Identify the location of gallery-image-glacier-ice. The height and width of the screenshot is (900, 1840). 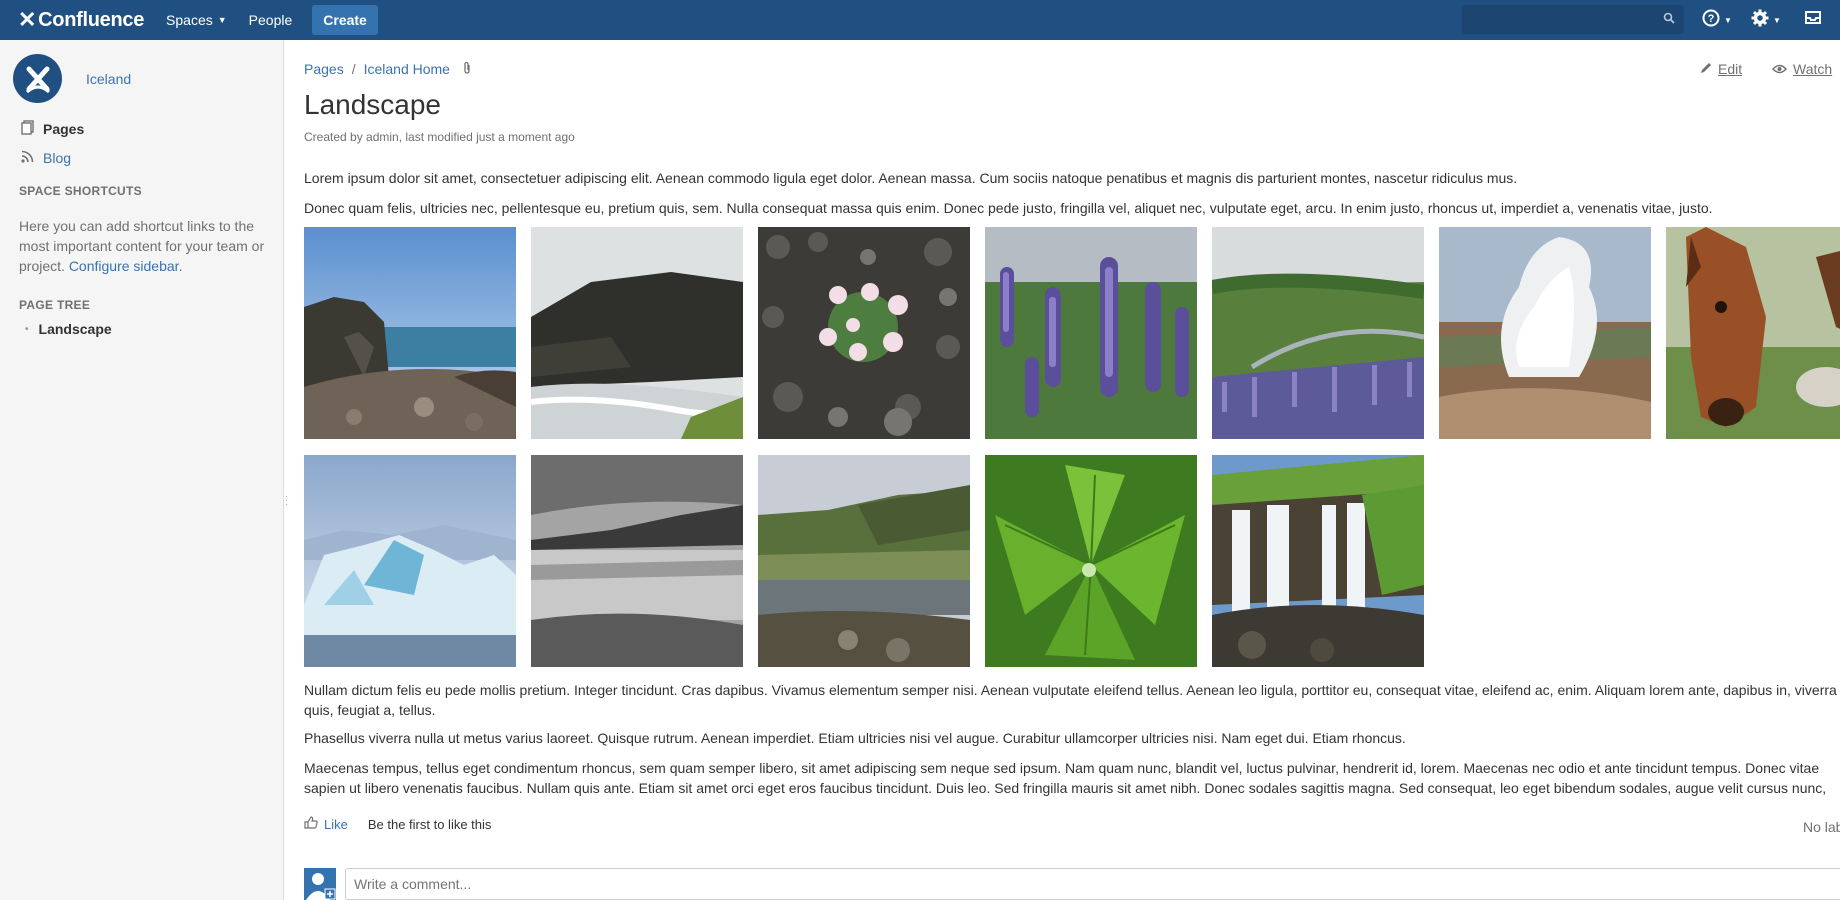
(410, 561).